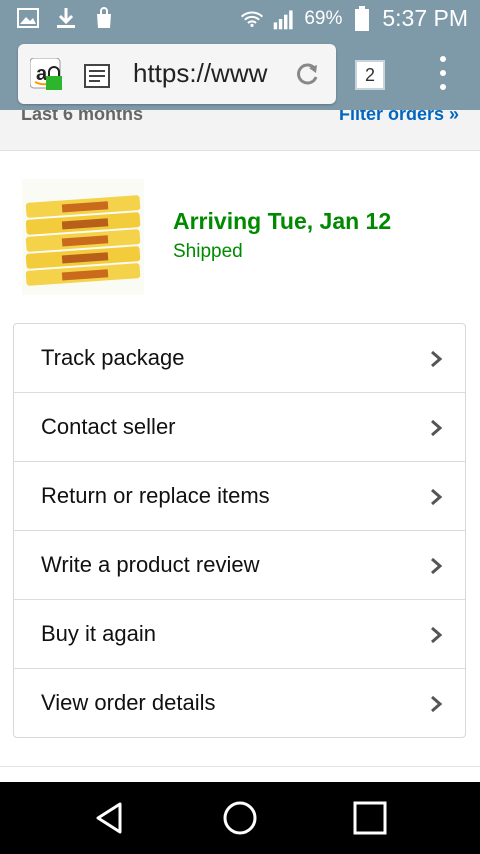 This screenshot has width=480, height=854. What do you see at coordinates (252, 19) in the screenshot?
I see `wifi-icon` at bounding box center [252, 19].